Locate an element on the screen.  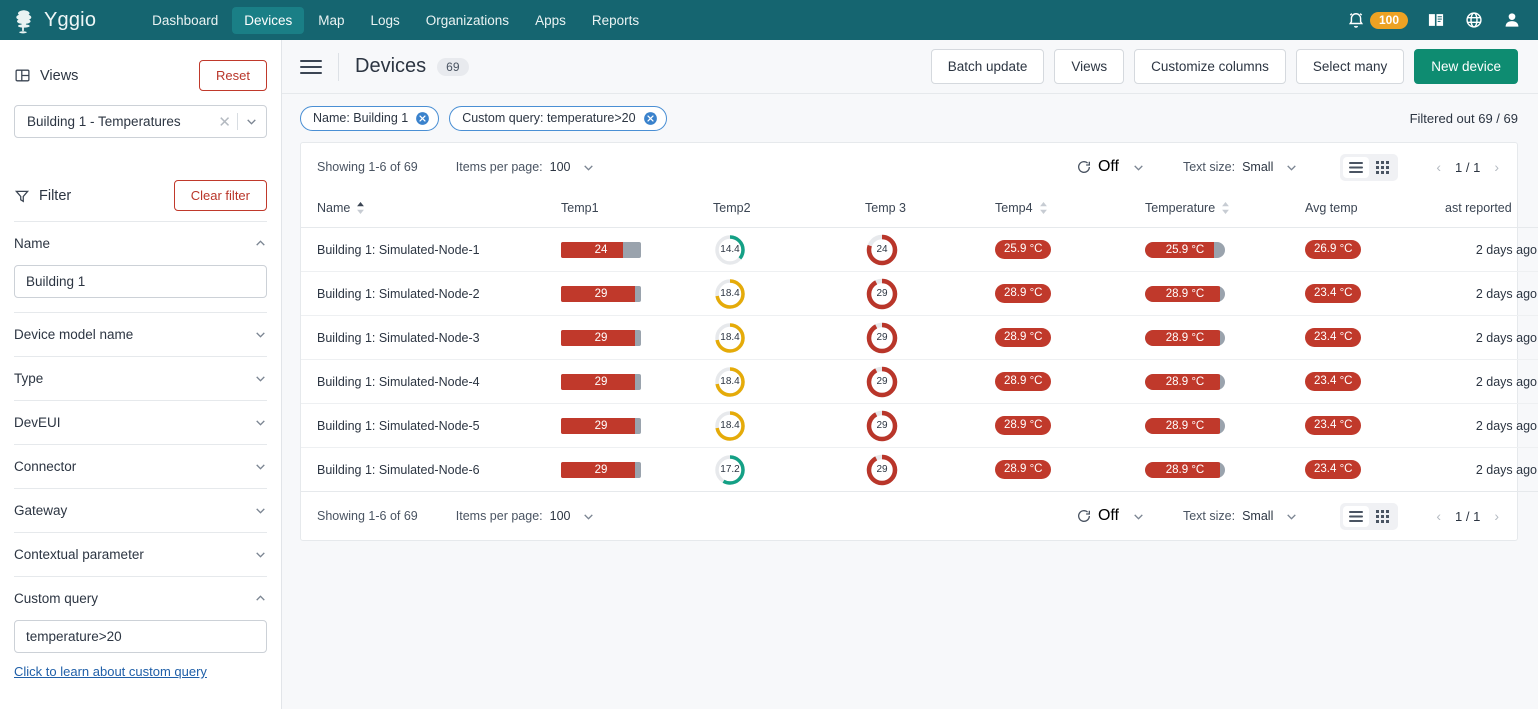
documentation-book-icon is located at coordinates (1436, 20).